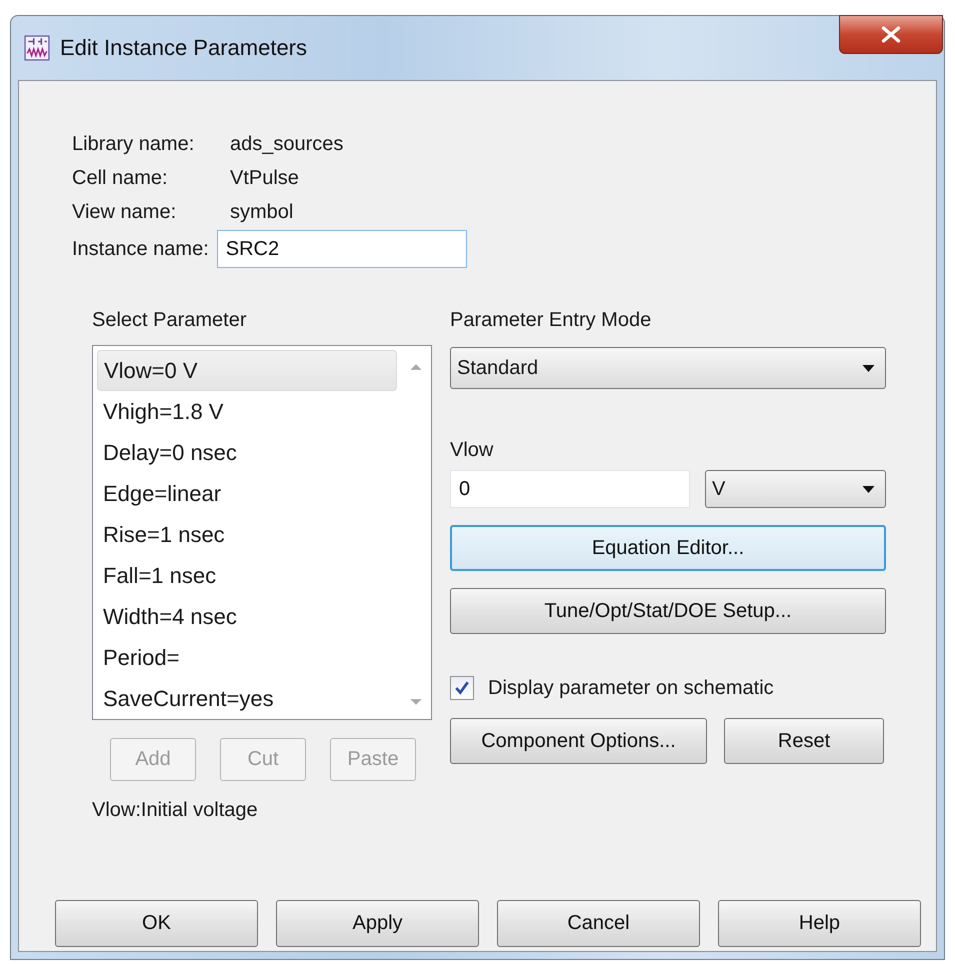 The width and height of the screenshot is (955, 966). I want to click on section-heading: Parameter Entry Mode, so click(551, 320).